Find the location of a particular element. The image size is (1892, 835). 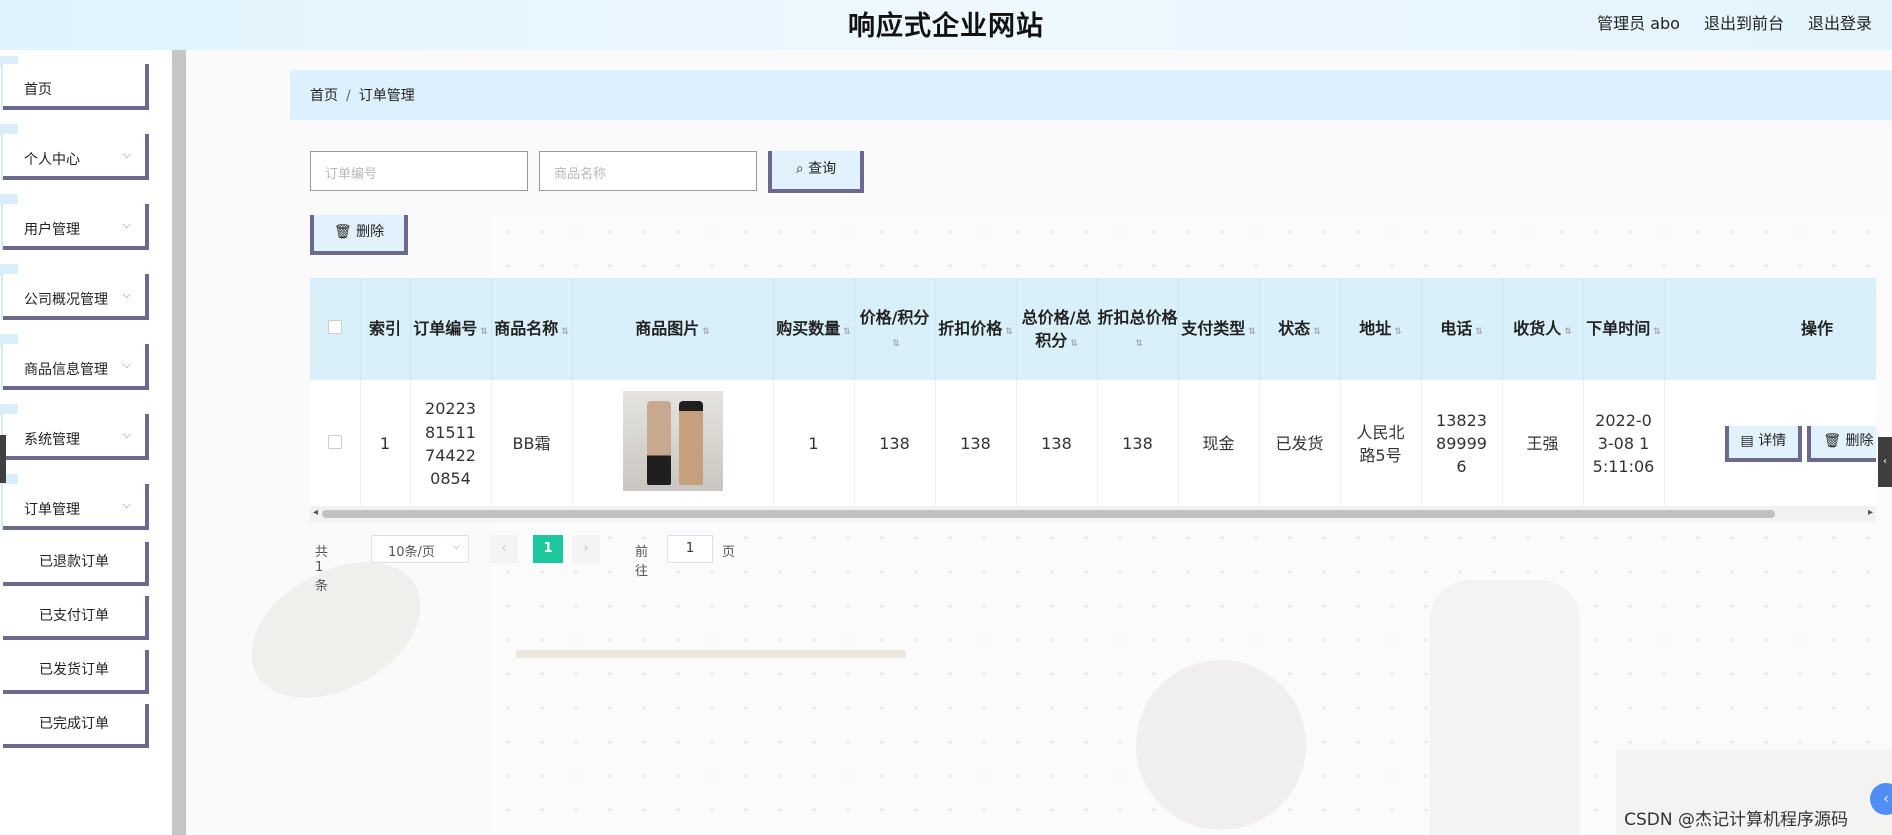

order-no-input: 订单编号 is located at coordinates (419, 171).